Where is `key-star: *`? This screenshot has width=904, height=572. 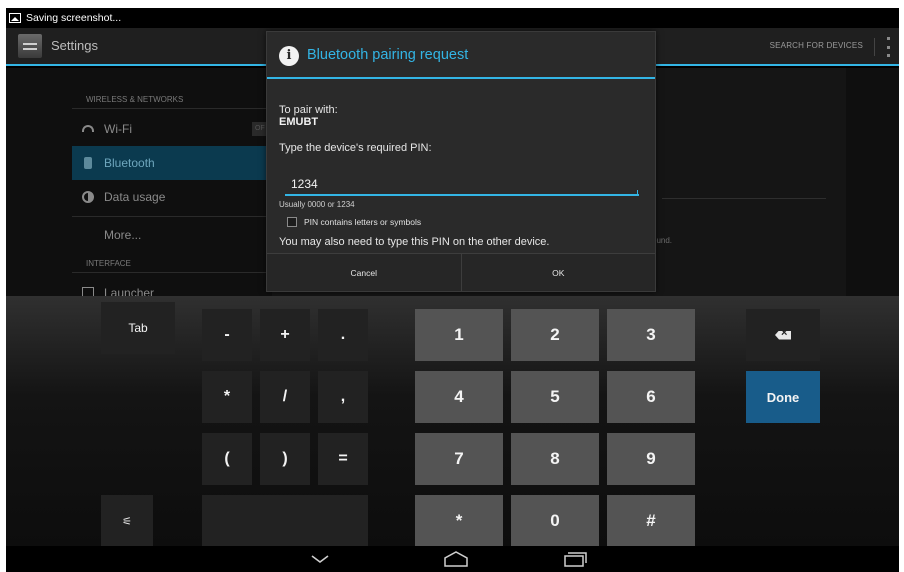 key-star: * is located at coordinates (459, 521).